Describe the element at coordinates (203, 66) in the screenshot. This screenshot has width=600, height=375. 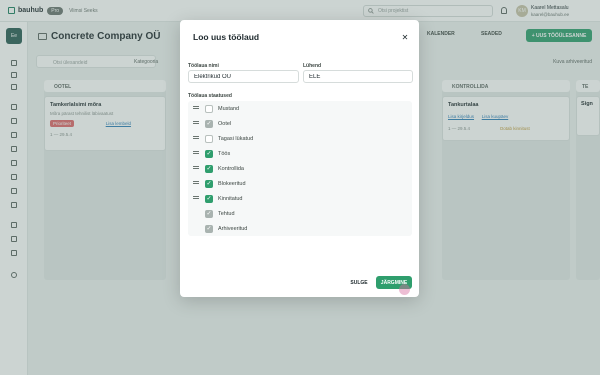
I see `board-name-label: Töölaua nimi` at that location.